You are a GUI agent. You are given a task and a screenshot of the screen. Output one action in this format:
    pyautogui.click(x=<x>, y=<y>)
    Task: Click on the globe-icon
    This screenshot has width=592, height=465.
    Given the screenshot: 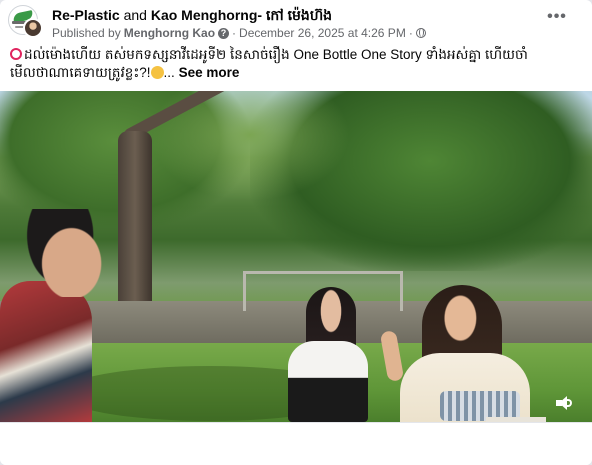 What is the action you would take?
    pyautogui.click(x=420, y=33)
    